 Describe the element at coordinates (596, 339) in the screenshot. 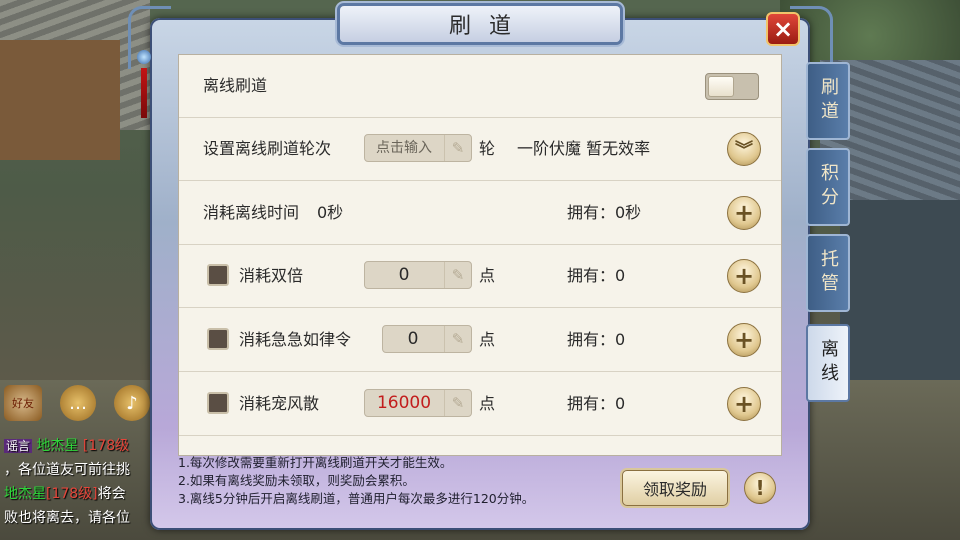

I see `urgent-owned: 拥有：0` at that location.